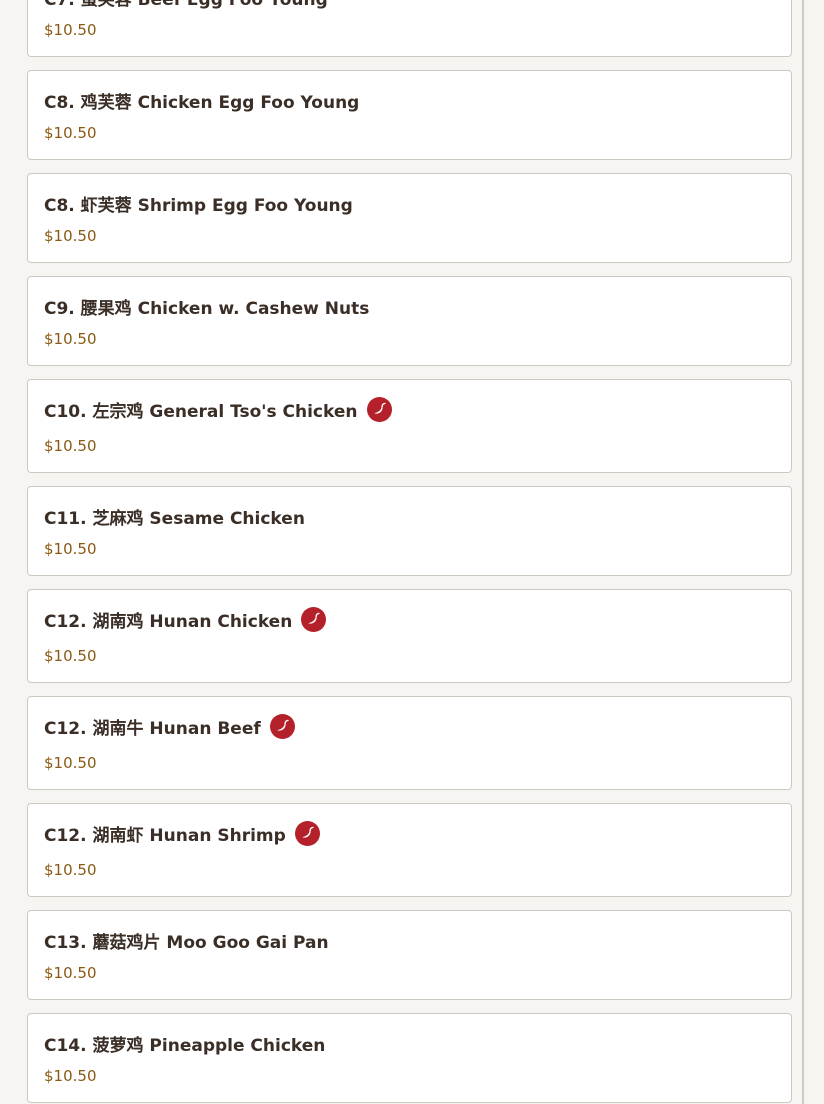 The width and height of the screenshot is (824, 1104). I want to click on menu-item-title: C10. 左宗鸡 General Tso's Chicken, so click(201, 412).